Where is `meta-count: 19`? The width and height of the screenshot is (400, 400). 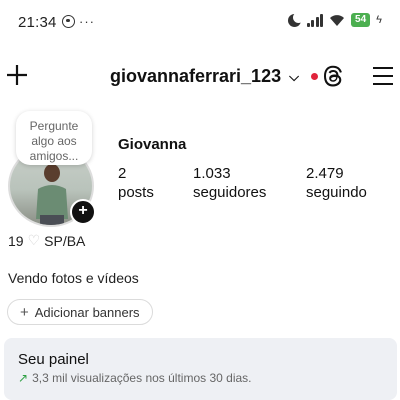 meta-count: 19 is located at coordinates (16, 240).